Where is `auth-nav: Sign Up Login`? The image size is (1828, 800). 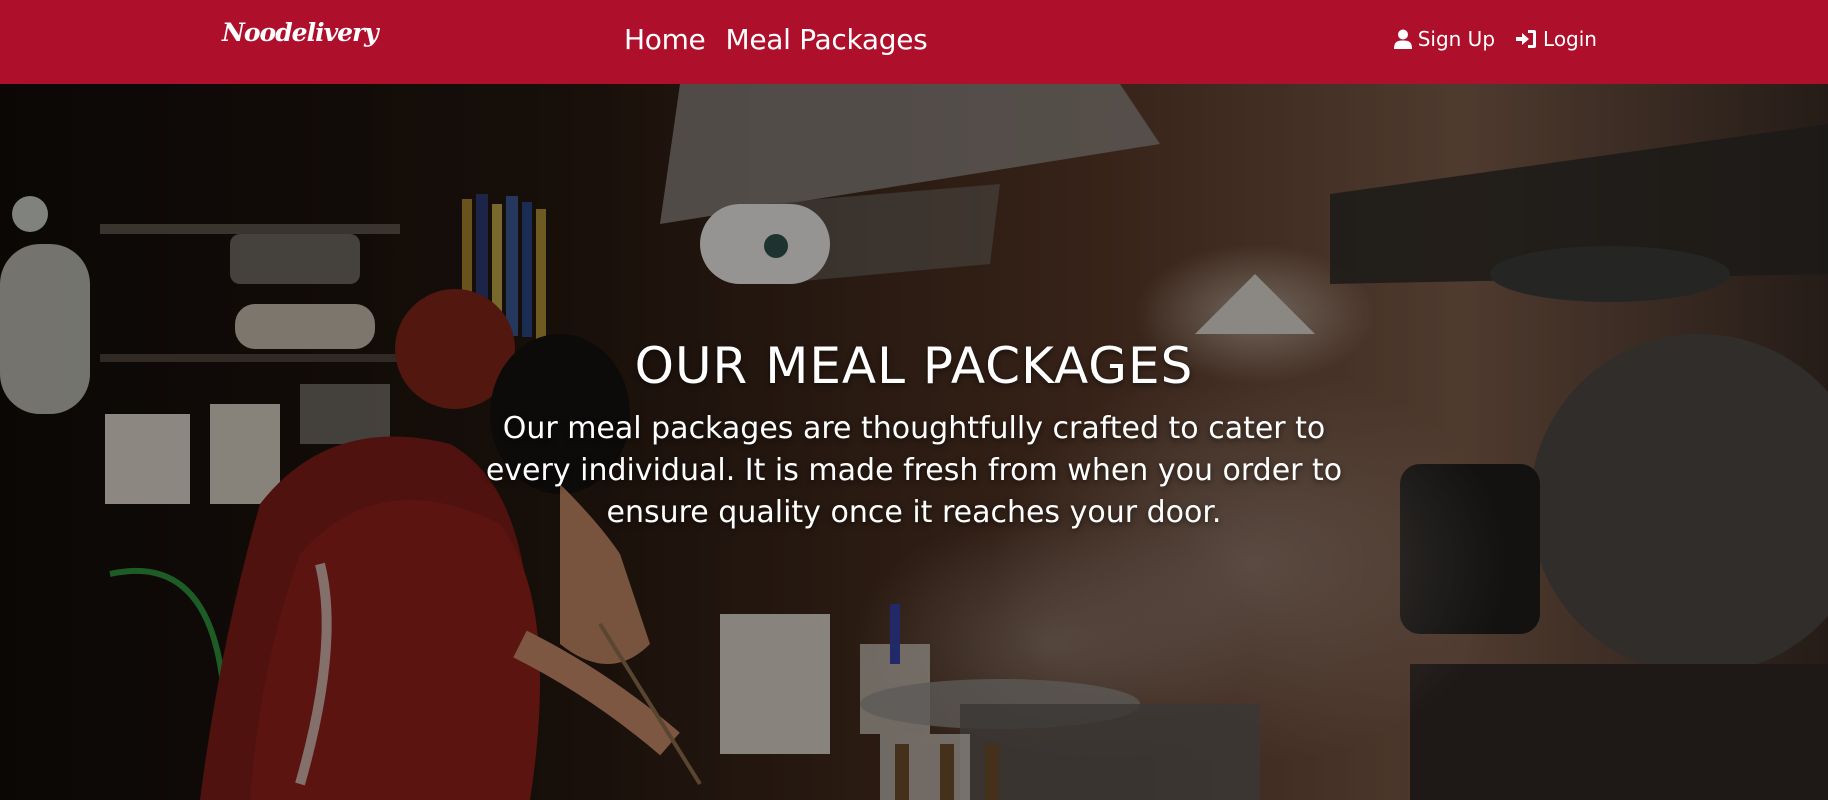 auth-nav: Sign Up Login is located at coordinates (1495, 39).